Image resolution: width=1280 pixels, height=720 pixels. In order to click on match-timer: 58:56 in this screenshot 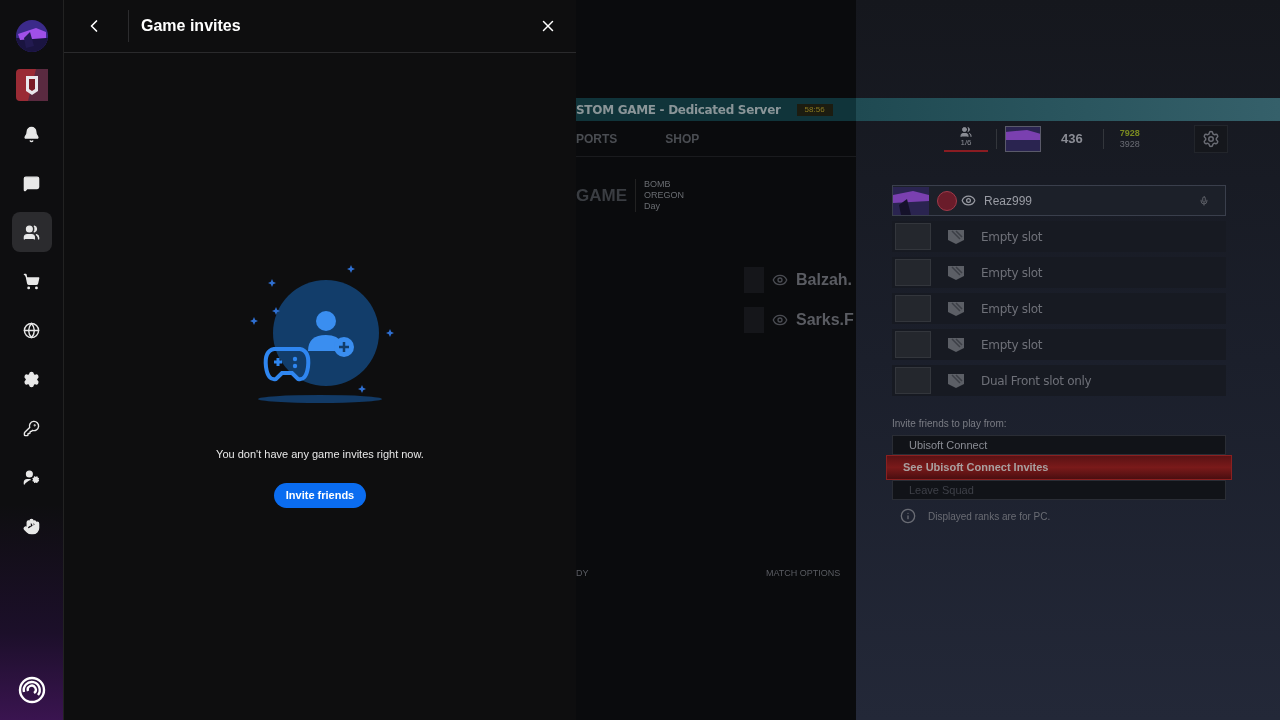, I will do `click(814, 109)`.